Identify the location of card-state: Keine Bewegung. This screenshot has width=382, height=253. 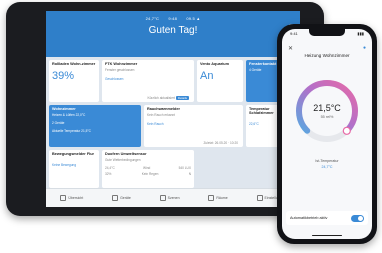
(64, 165).